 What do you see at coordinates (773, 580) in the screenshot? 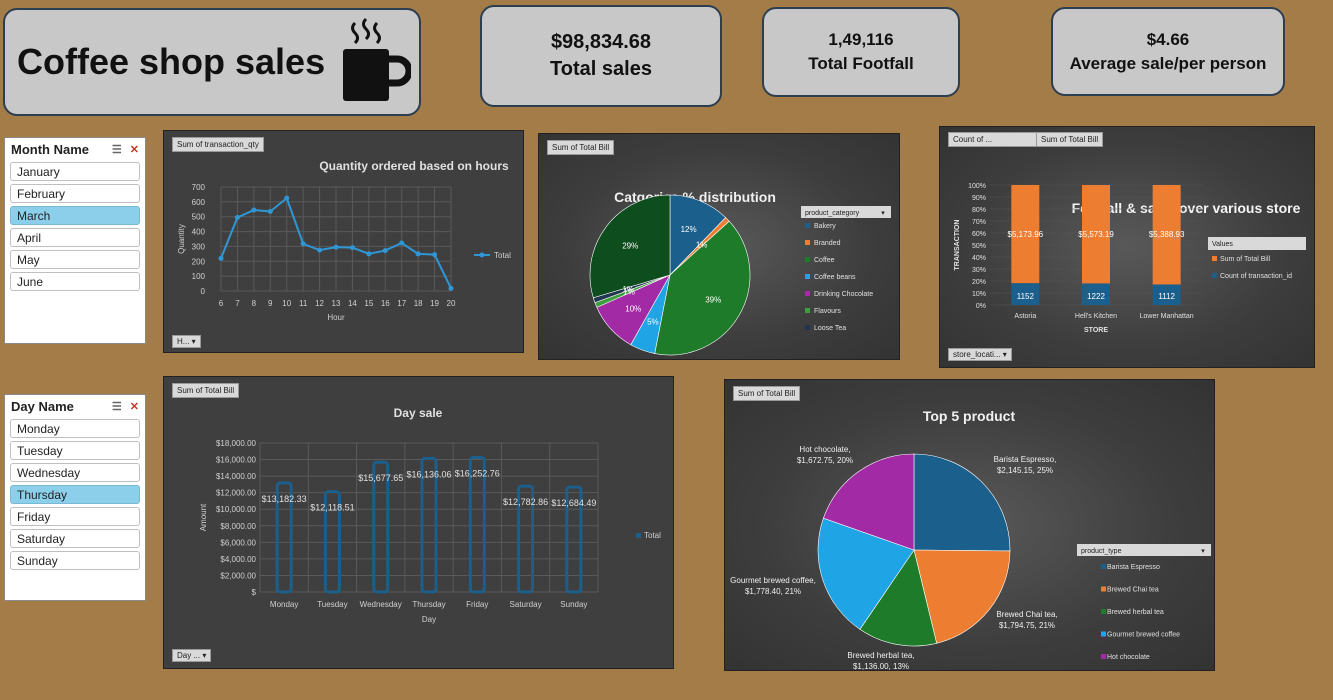
I see `data-label: Gourmet brewed coffee,` at bounding box center [773, 580].